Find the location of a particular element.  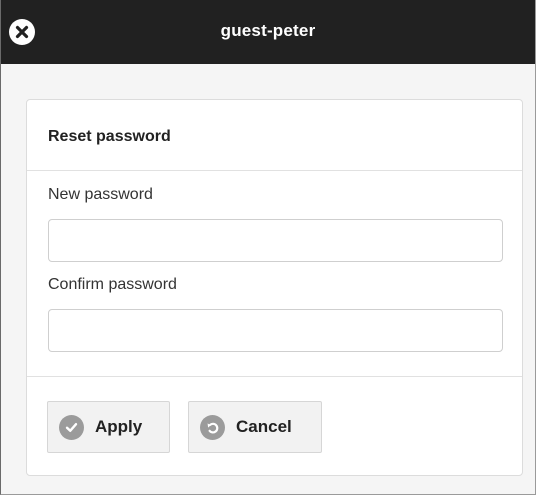

confirm-password-label: Confirm password is located at coordinates (112, 284).